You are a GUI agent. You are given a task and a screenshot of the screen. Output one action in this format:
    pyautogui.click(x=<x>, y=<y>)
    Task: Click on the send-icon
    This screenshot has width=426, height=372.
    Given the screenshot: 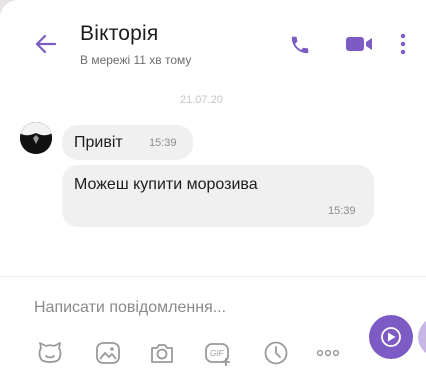 What is the action you would take?
    pyautogui.click(x=391, y=337)
    